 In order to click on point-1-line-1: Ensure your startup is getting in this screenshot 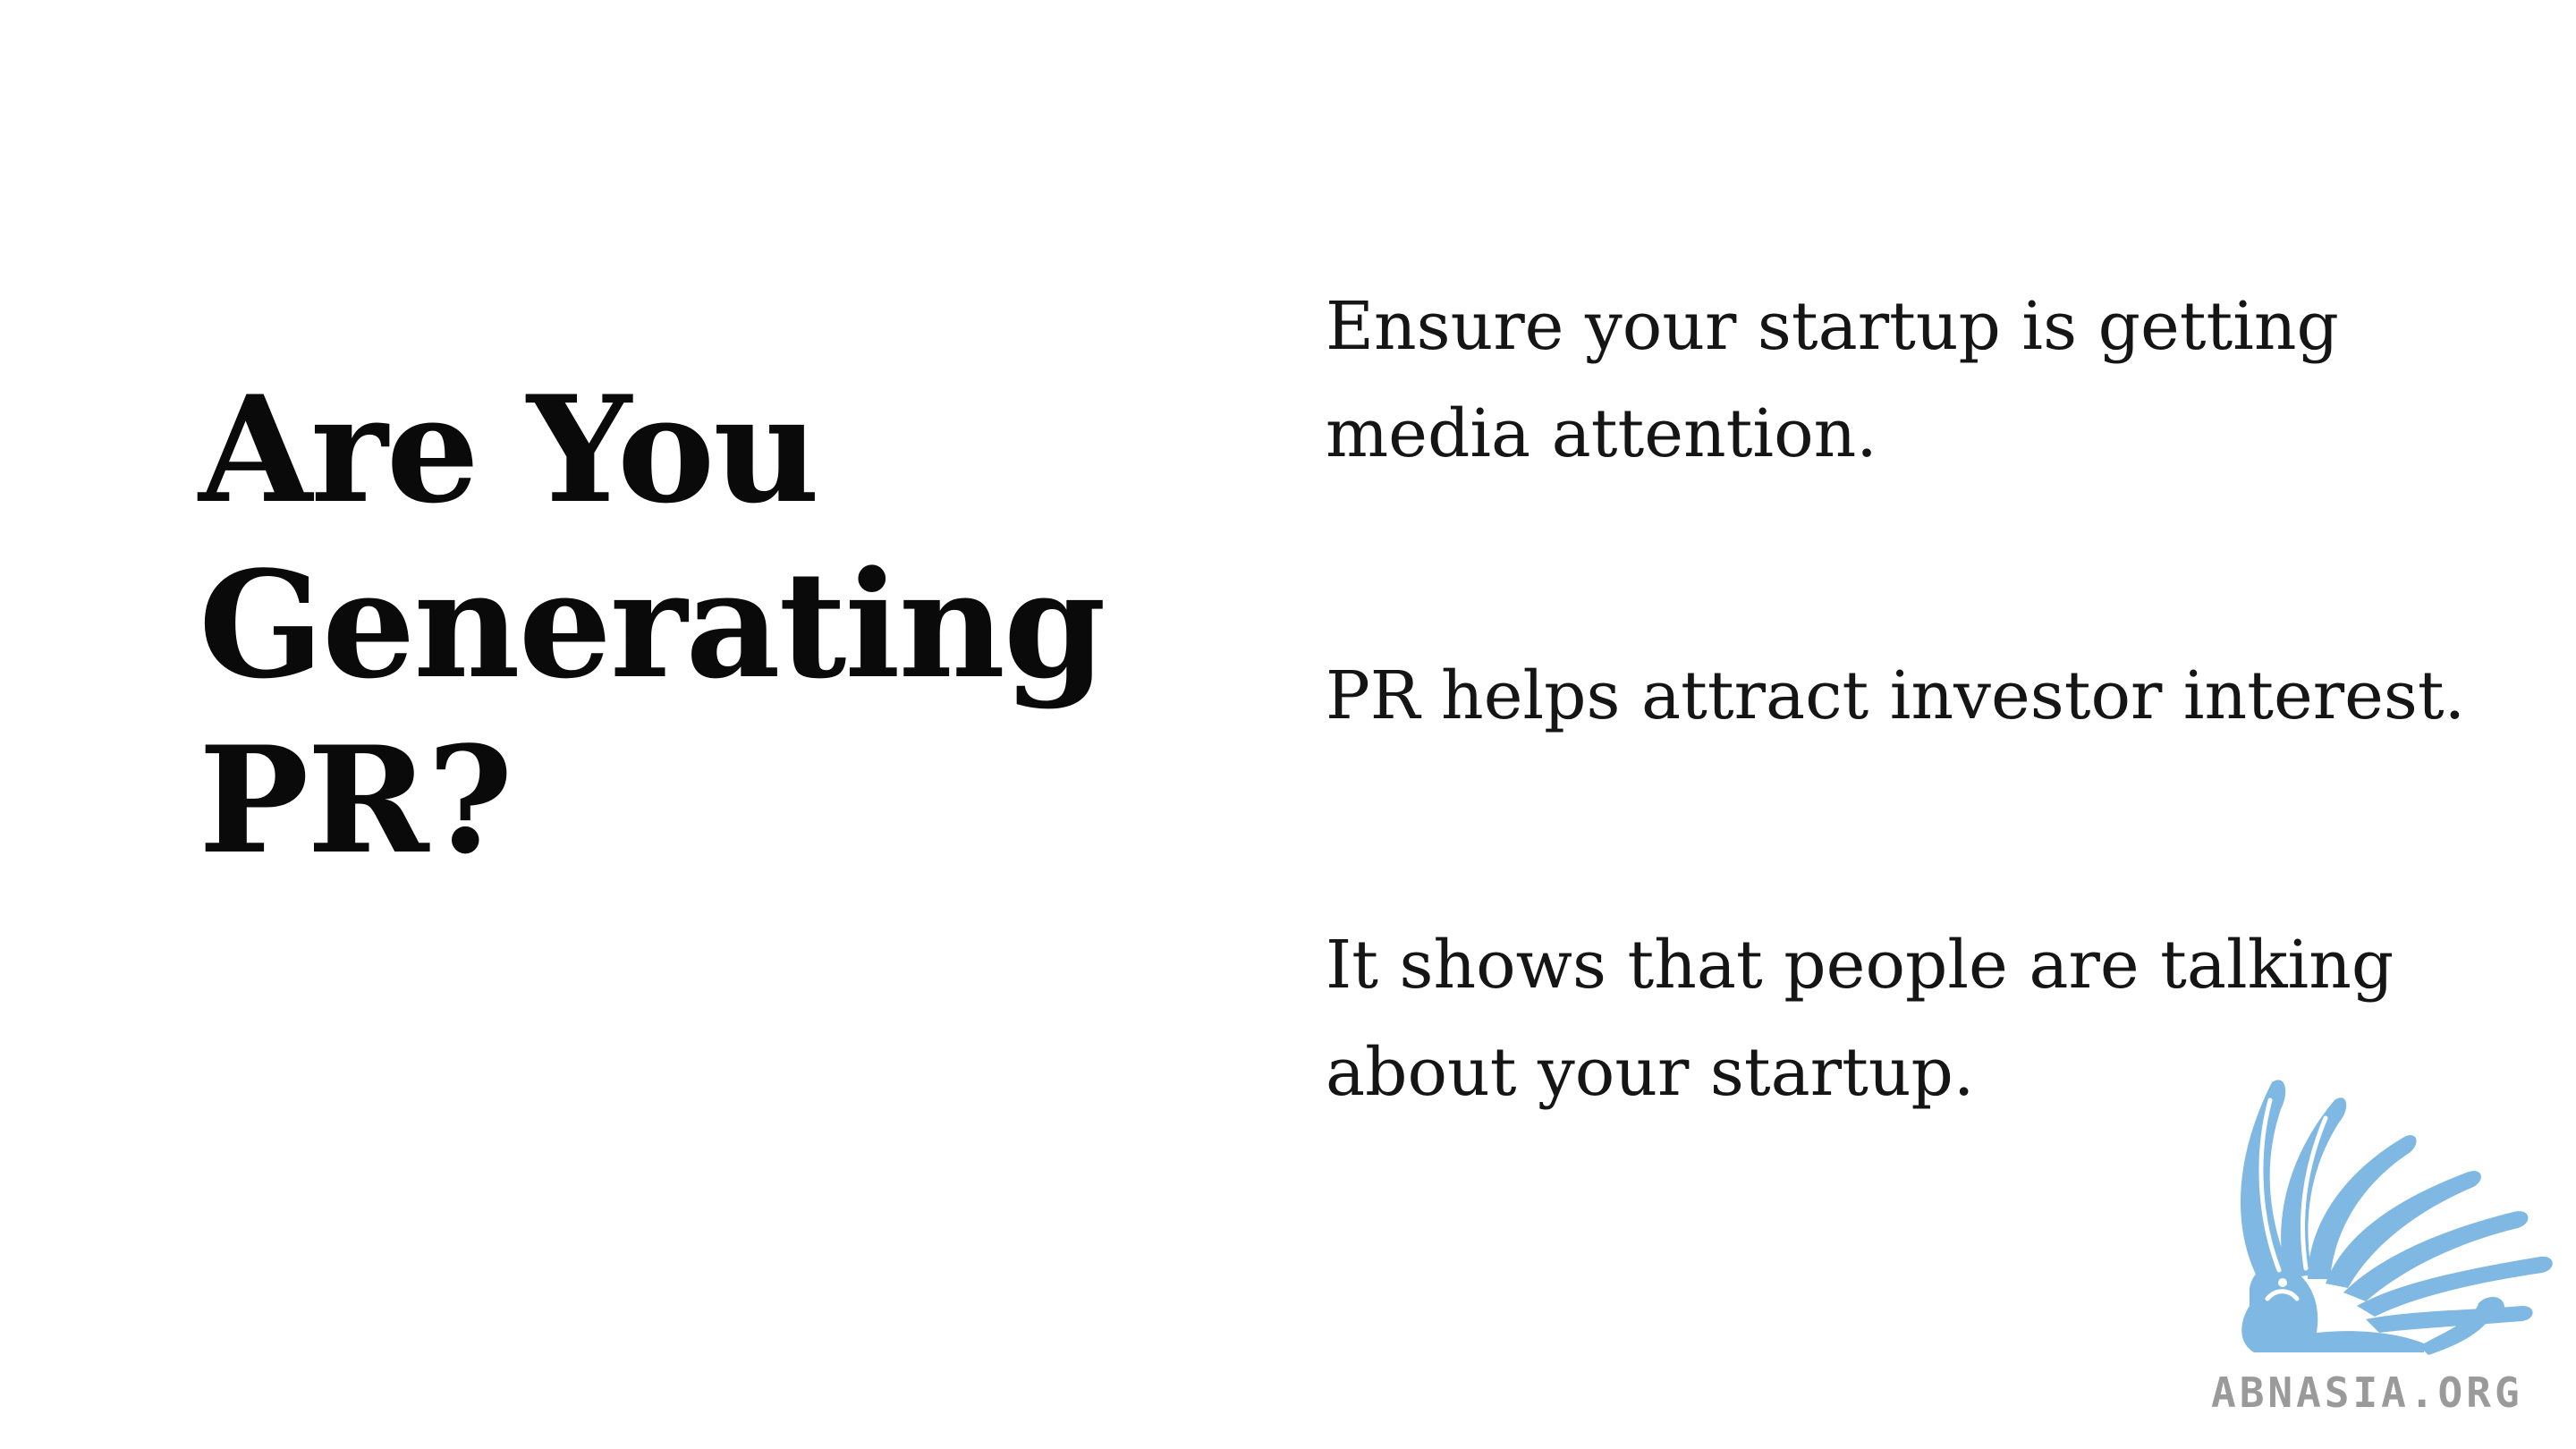, I will do `click(1832, 326)`.